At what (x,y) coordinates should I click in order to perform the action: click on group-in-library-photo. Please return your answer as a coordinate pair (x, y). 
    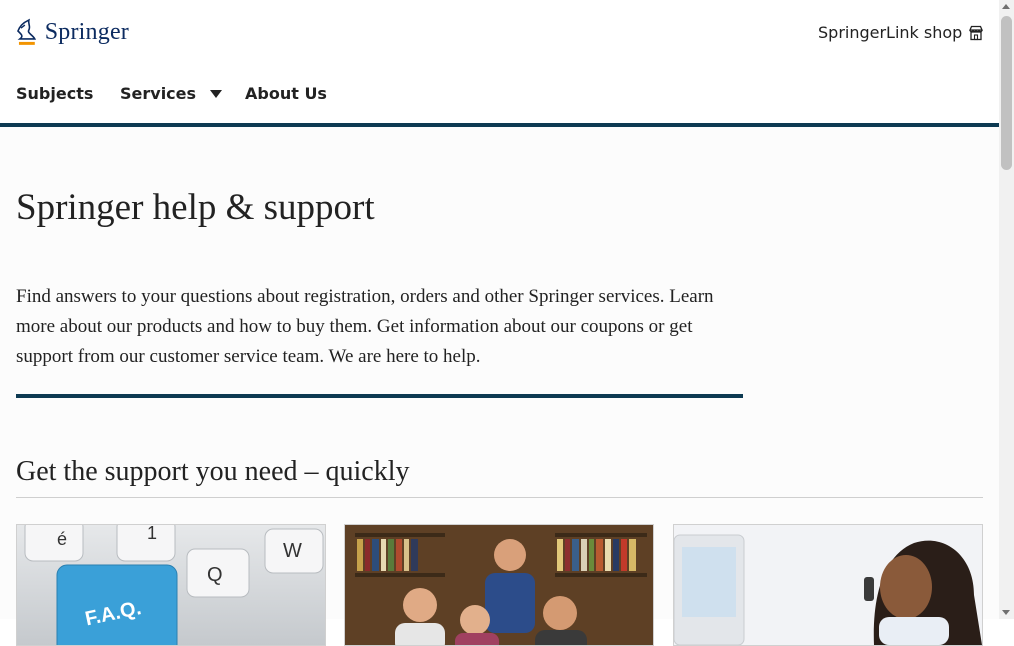
    Looking at the image, I should click on (499, 585).